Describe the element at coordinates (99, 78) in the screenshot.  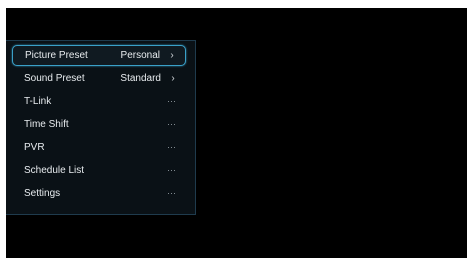
I see `menu-item-sound-preset: Sound Preset Standard ›` at that location.